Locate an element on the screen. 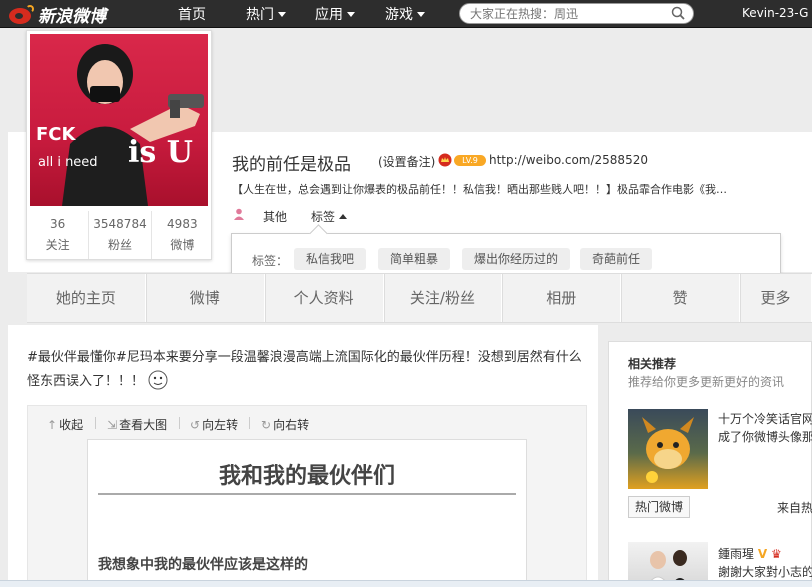 This screenshot has height=587, width=812. avatar-text: is U is located at coordinates (160, 152).